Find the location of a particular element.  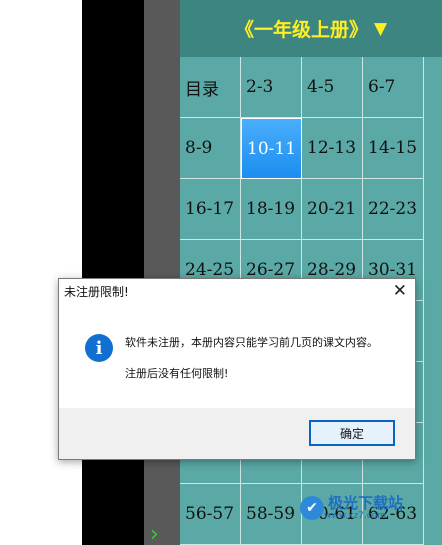

dialog-message: 软件未注册，本册内容只能学习前几页的课文内容。 is located at coordinates (251, 342).